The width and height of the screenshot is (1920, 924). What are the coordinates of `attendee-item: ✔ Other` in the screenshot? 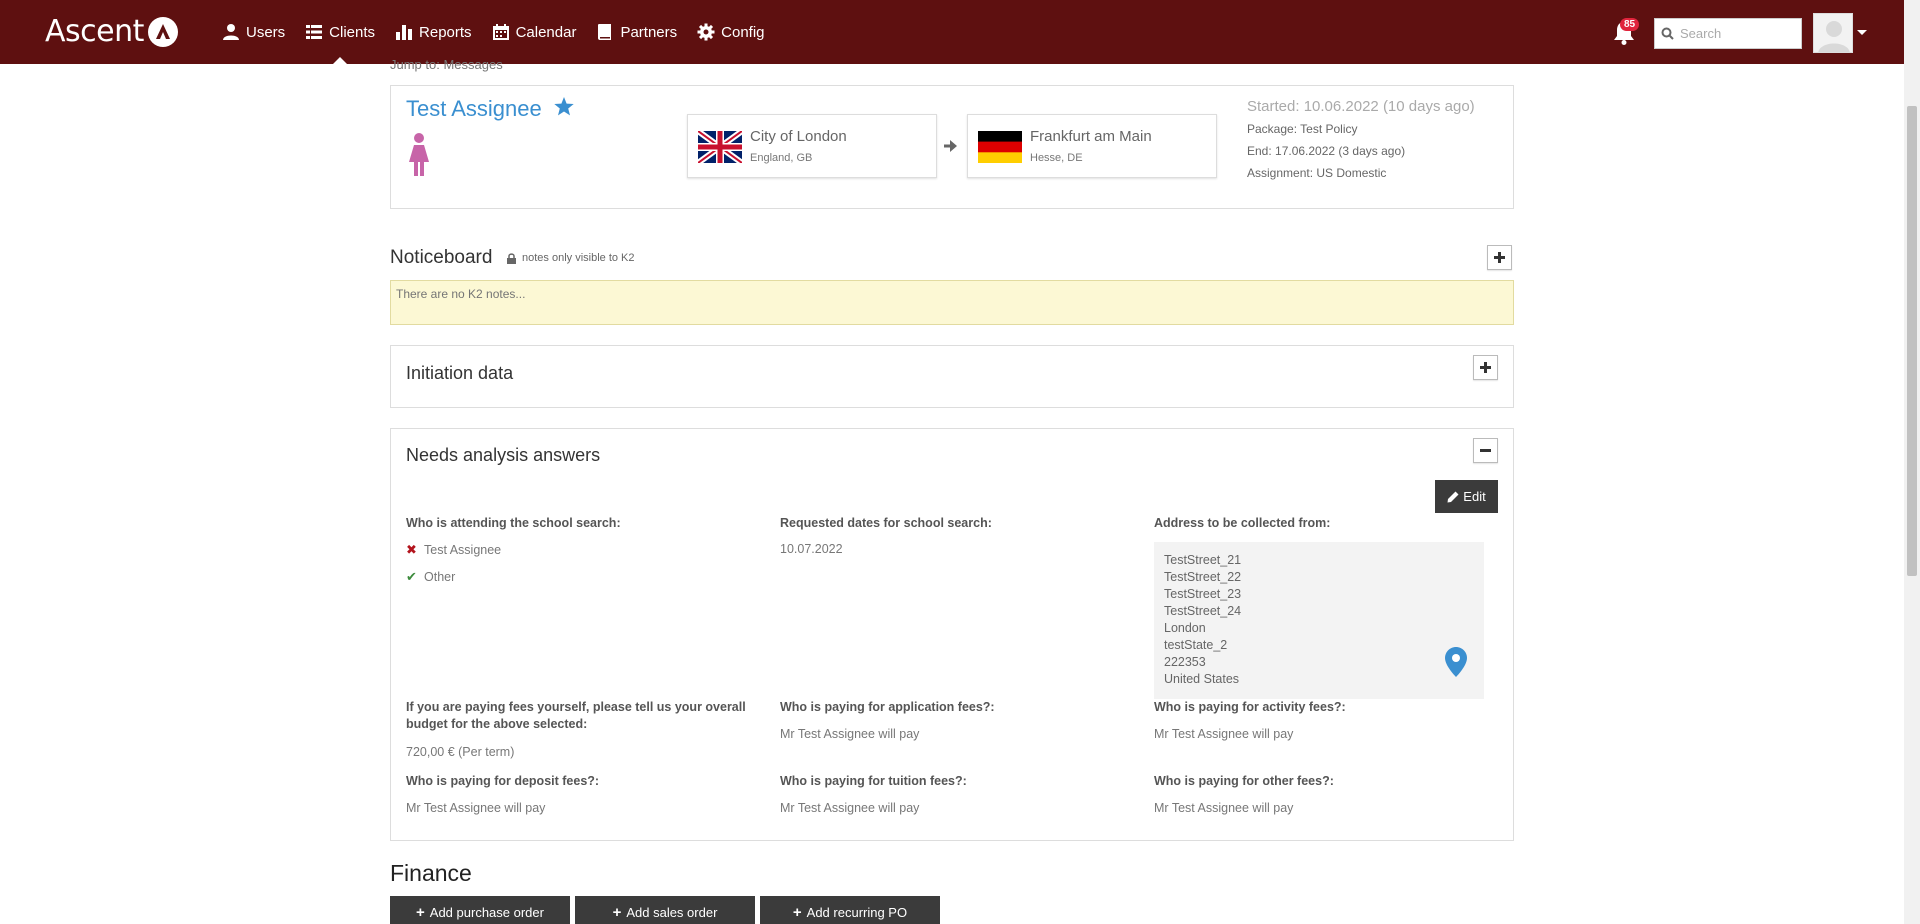 It's located at (430, 577).